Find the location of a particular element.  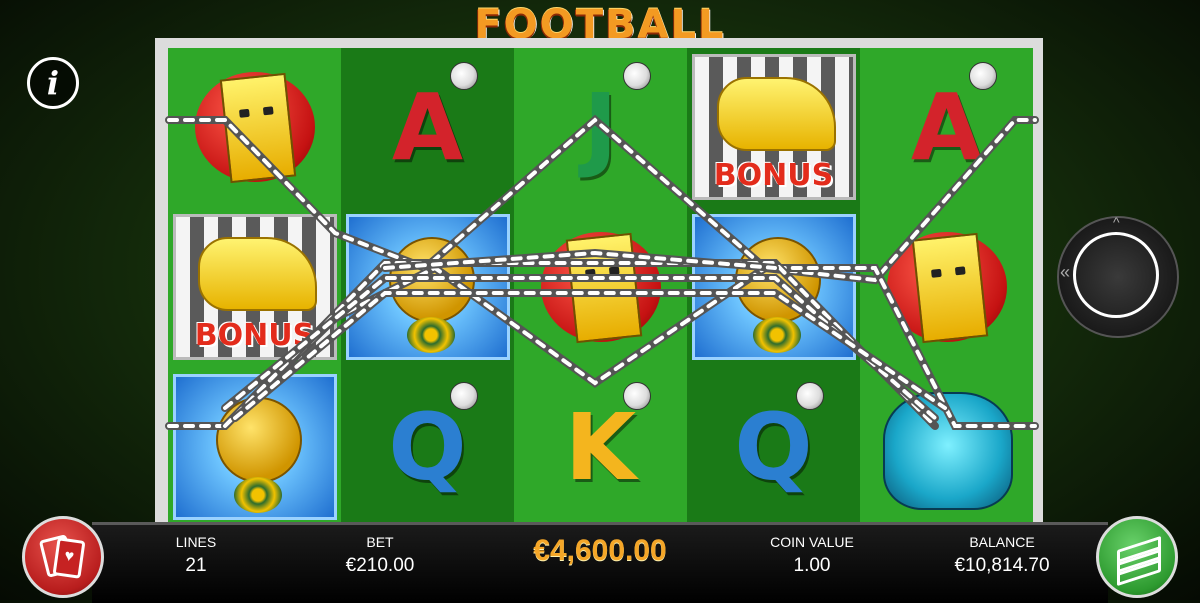

reel-2: AQ is located at coordinates (427, 293).